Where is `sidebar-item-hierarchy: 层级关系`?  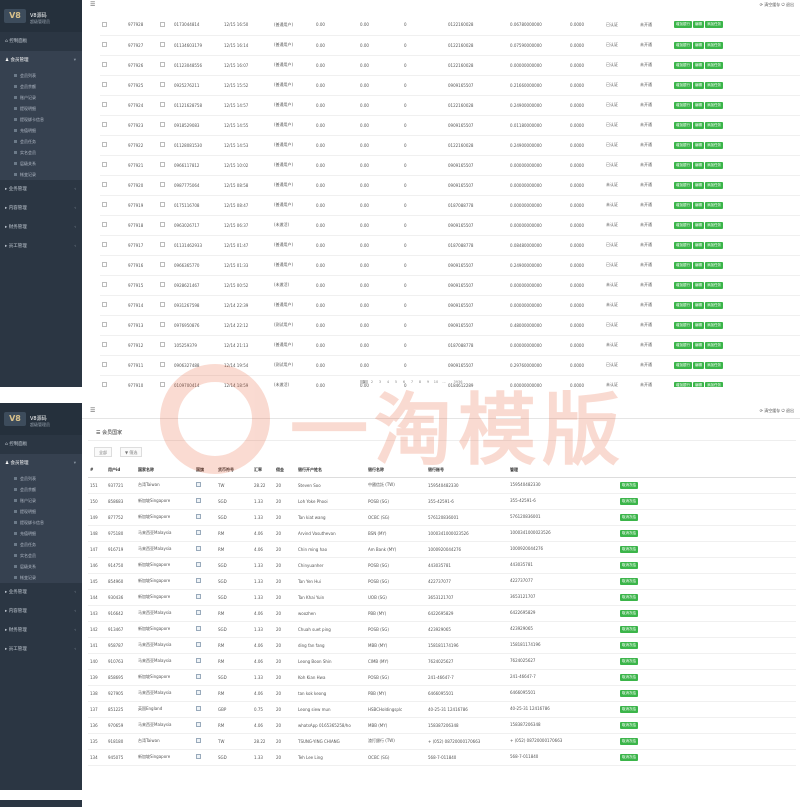
sidebar-item-hierarchy: 层级关系 is located at coordinates (41, 566).